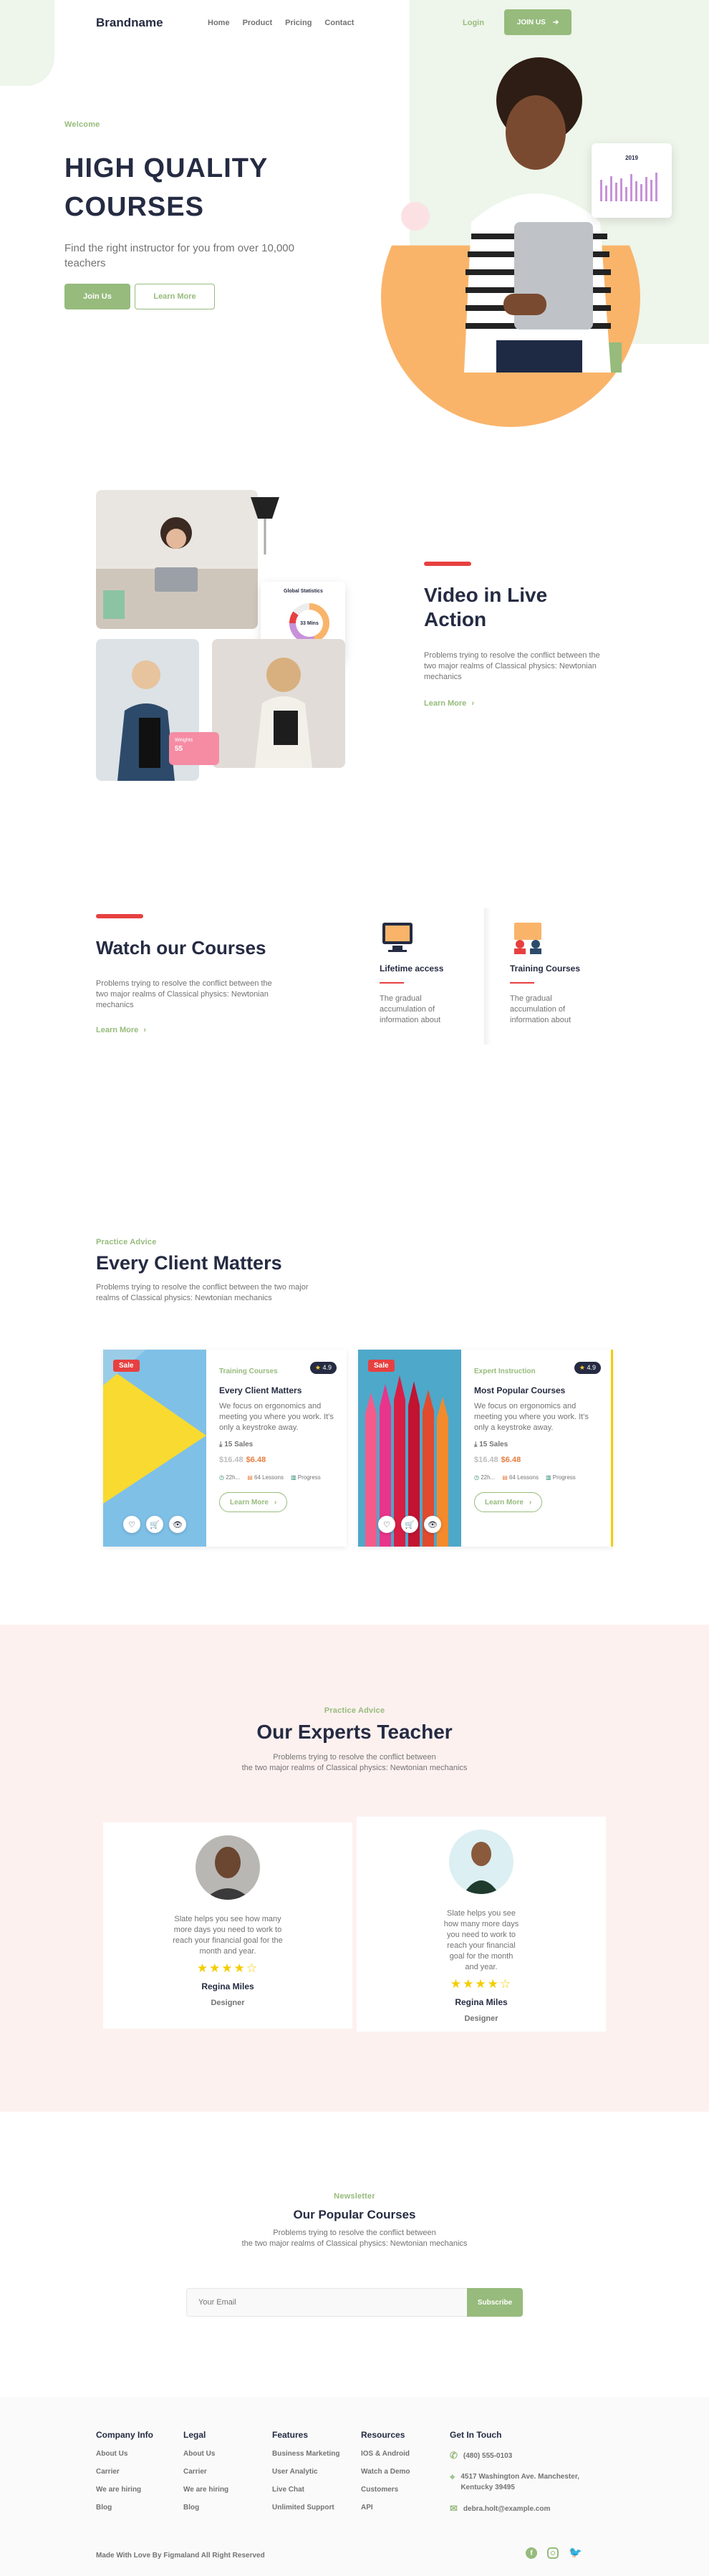  I want to click on twitter-icon: 🐦, so click(575, 2553).